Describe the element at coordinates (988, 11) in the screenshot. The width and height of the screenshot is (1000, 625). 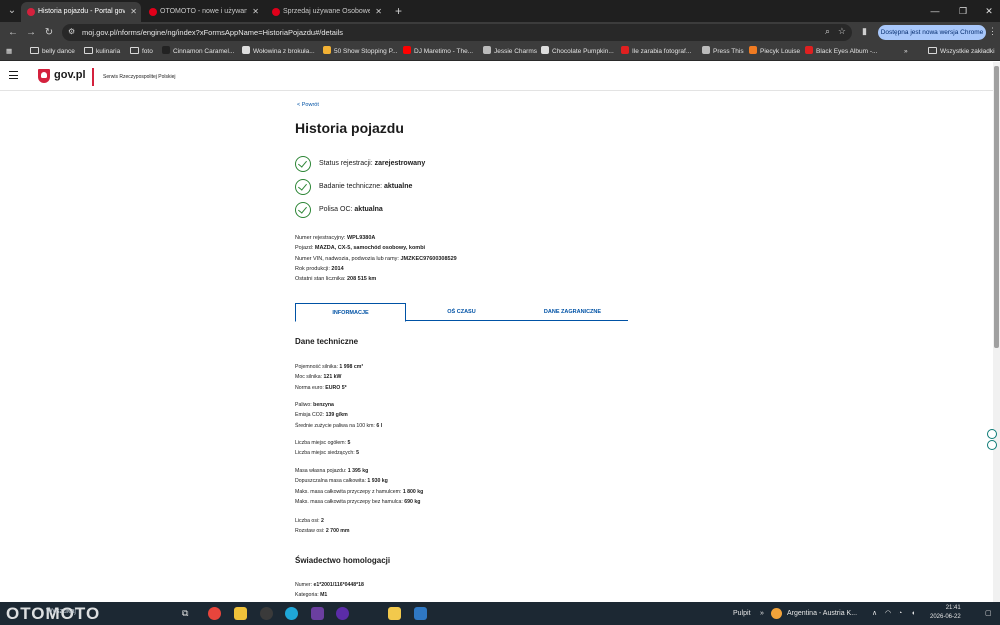
I see `close-window-button: ✕` at that location.